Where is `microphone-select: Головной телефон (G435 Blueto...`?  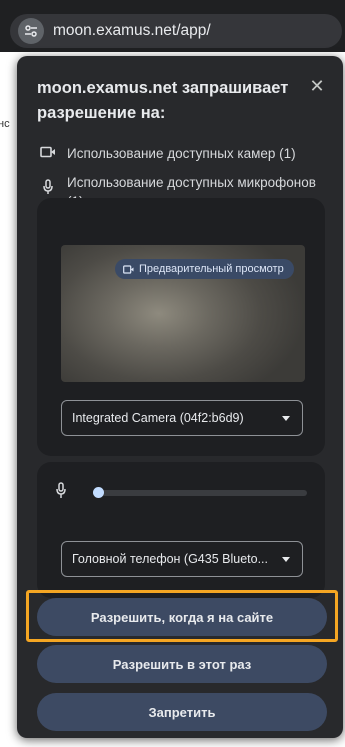
microphone-select: Головной телефон (G435 Blueto... is located at coordinates (182, 559).